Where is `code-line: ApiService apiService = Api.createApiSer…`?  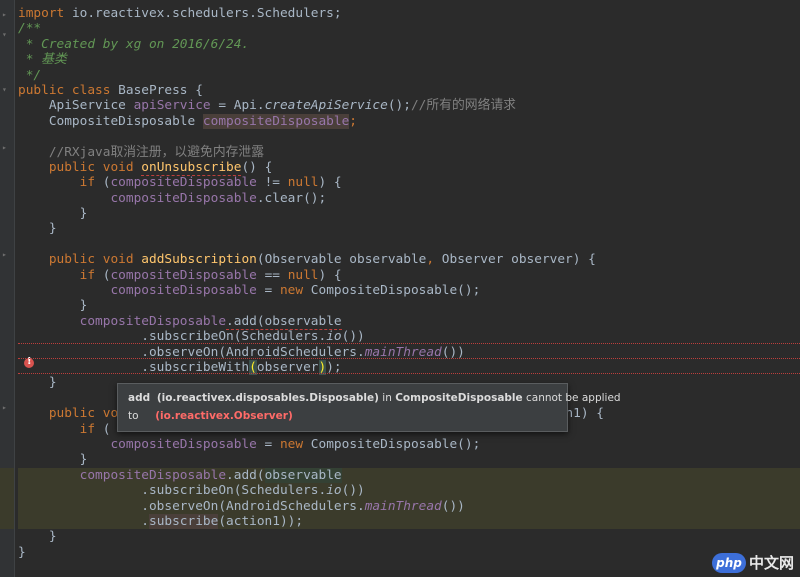
code-line: ApiService apiService = Api.createApiSer… is located at coordinates (267, 106).